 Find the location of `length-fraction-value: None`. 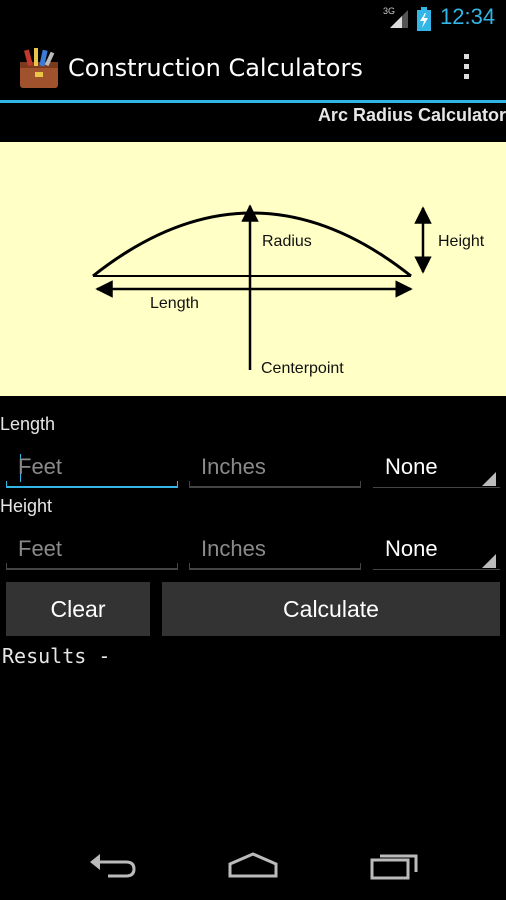

length-fraction-value: None is located at coordinates (411, 466).